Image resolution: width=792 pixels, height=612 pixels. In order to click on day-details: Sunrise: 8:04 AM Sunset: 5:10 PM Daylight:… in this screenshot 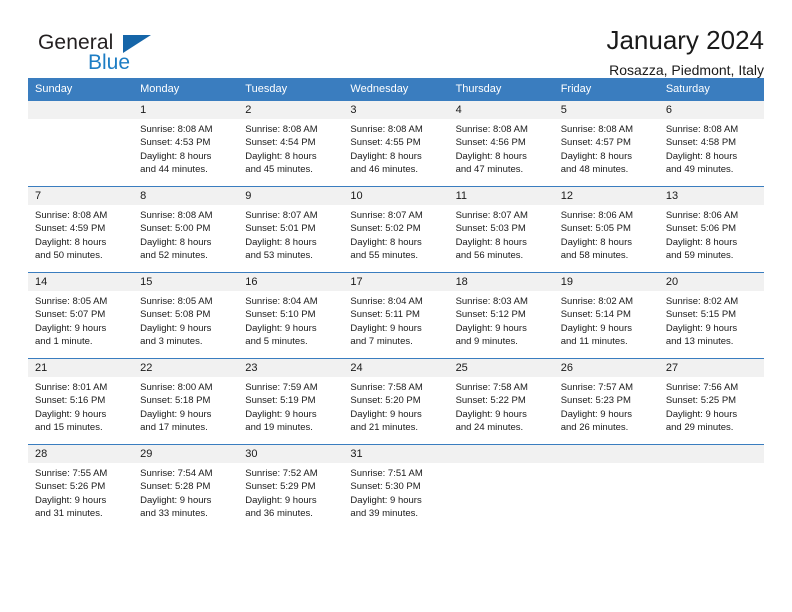, I will do `click(290, 324)`.